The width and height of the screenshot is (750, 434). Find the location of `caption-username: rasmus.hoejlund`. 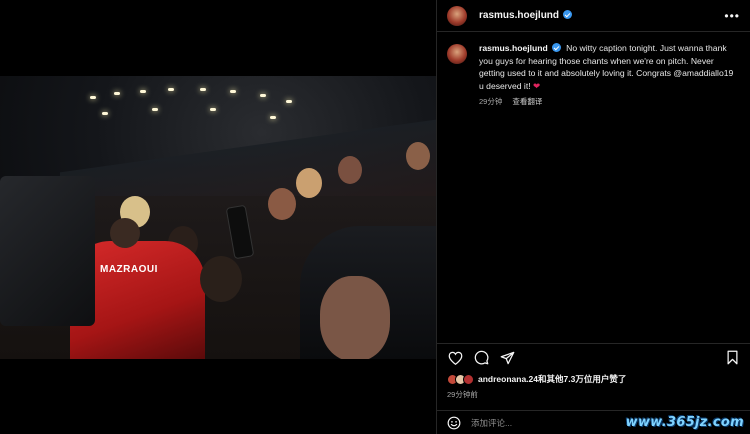

caption-username: rasmus.hoejlund is located at coordinates (520, 48).